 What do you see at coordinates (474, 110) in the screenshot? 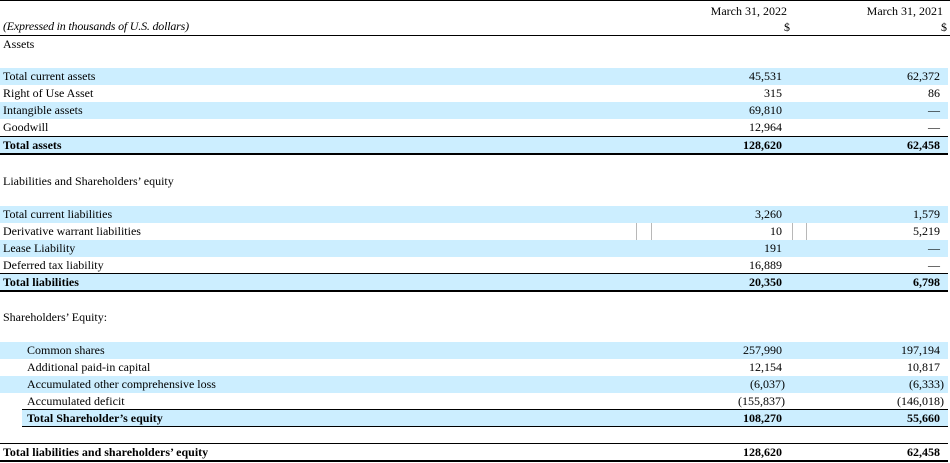
I see `table-row: Intangible assets 69,810 —` at bounding box center [474, 110].